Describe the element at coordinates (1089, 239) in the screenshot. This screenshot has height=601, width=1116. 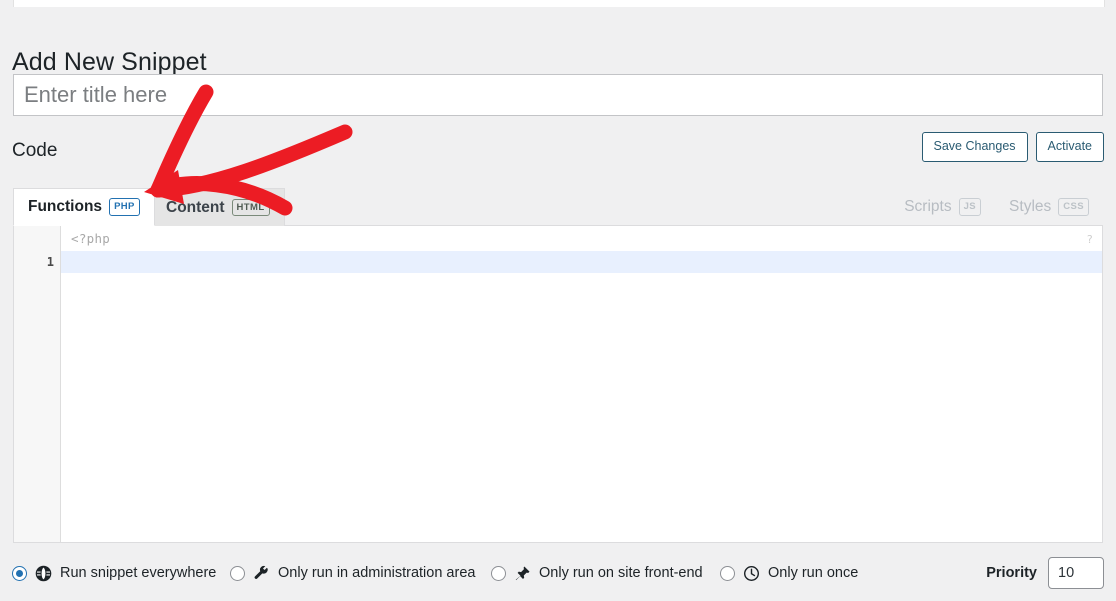
I see `editor-help-icon: ?` at that location.